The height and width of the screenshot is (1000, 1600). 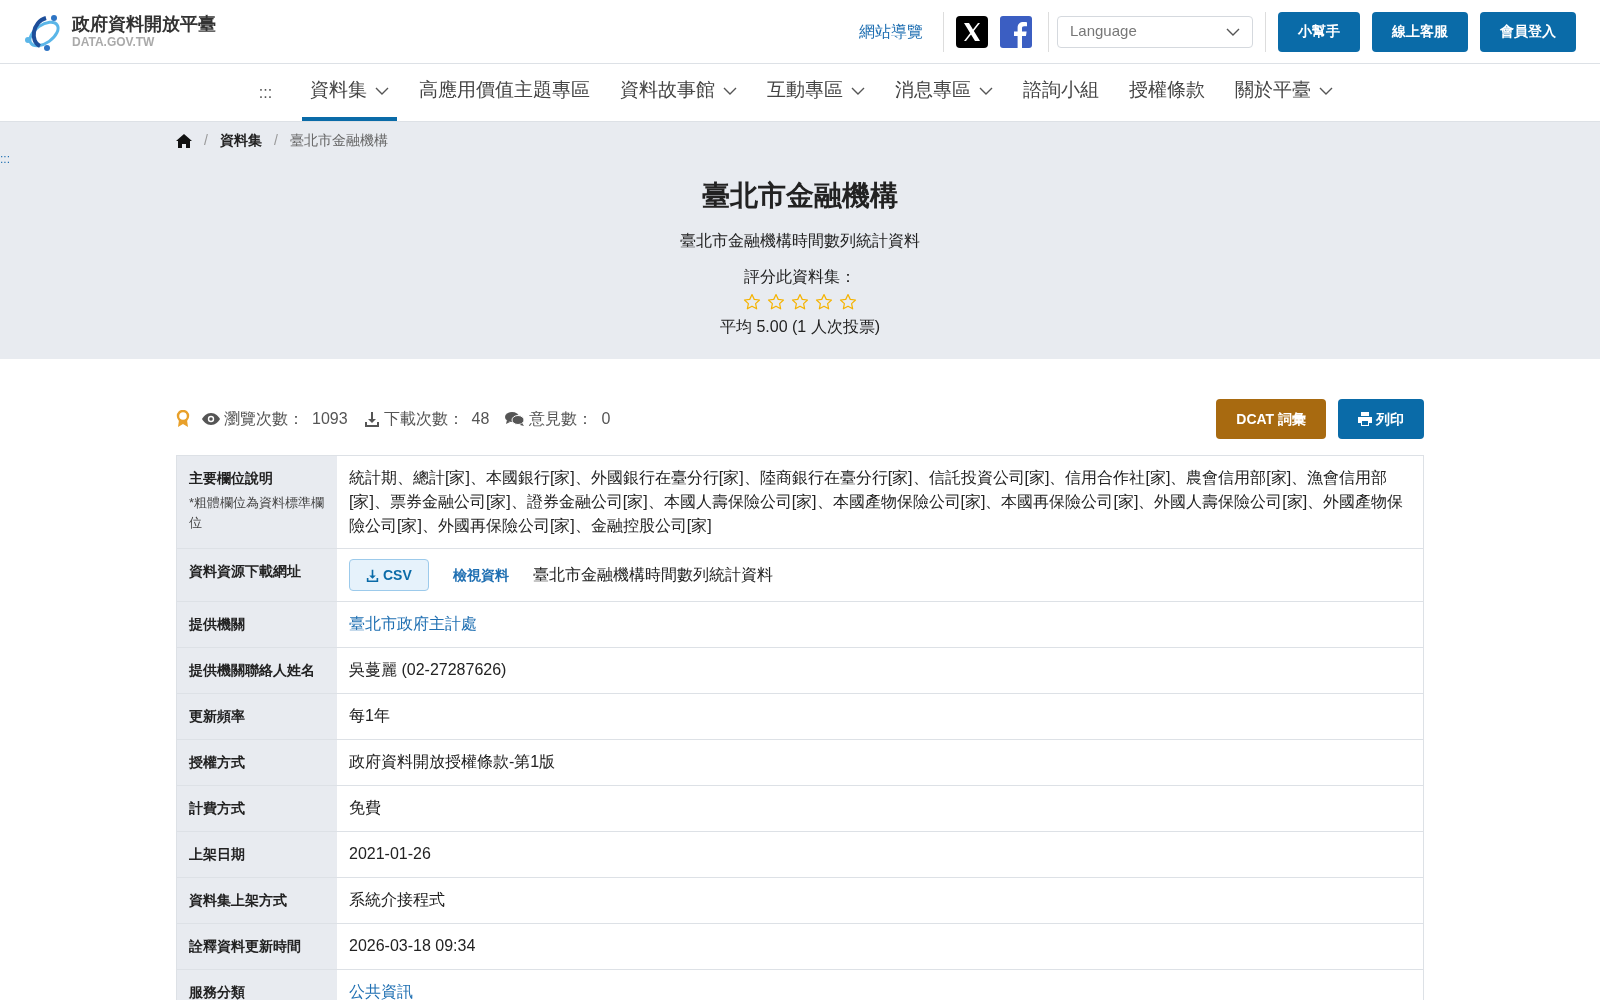 What do you see at coordinates (338, 140) in the screenshot?
I see `breadcrumb-item: 臺北市金融機構` at bounding box center [338, 140].